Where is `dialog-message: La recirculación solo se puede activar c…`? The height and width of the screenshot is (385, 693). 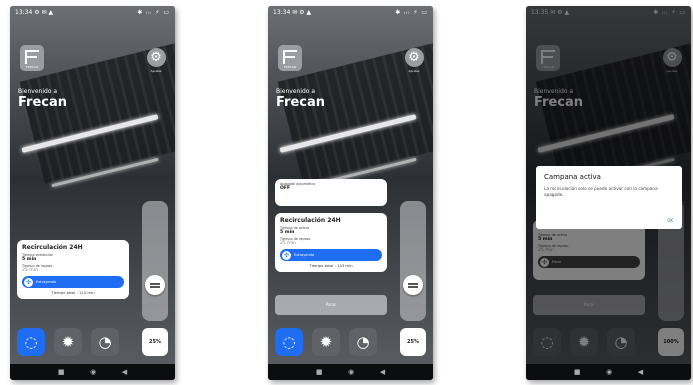 dialog-message: La recirculación solo se puede activar c… is located at coordinates (601, 191).